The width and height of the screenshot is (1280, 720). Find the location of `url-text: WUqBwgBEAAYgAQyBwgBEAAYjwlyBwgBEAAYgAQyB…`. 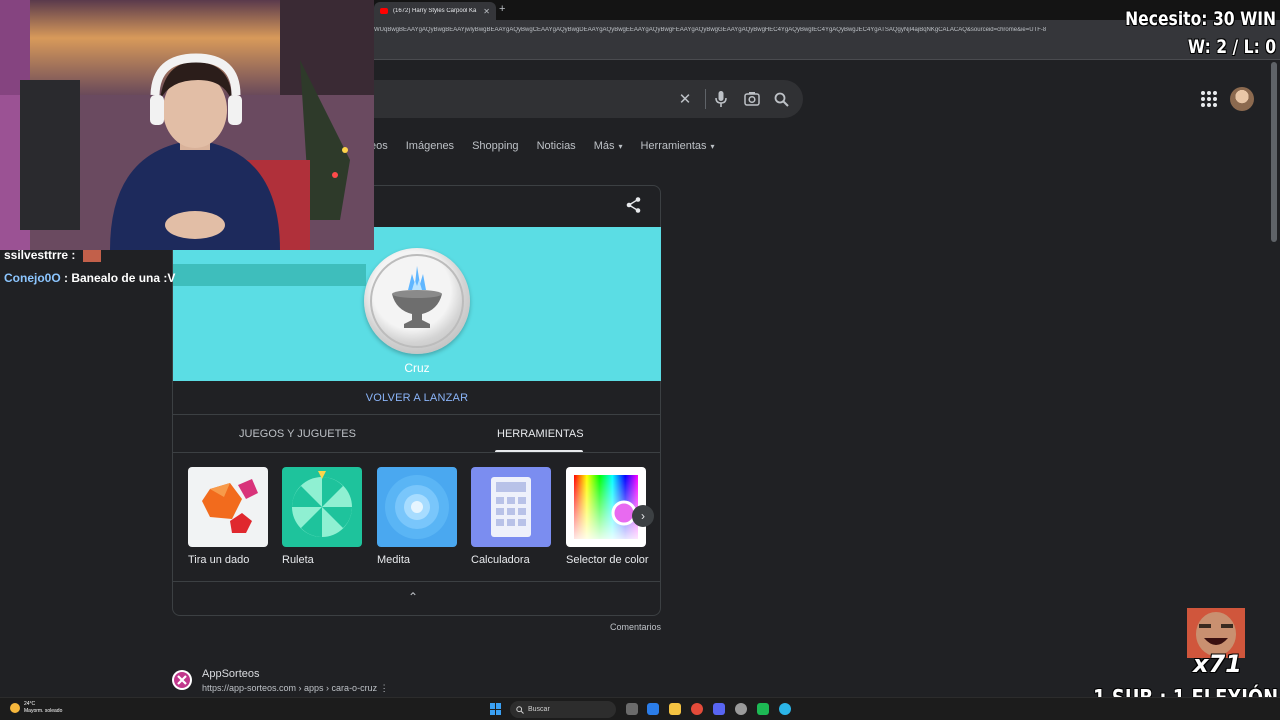

url-text: WUqBwgBEAAYgAQyBwgBEAAYjwlyBwgBEAAYgAQyB… is located at coordinates (744, 30).